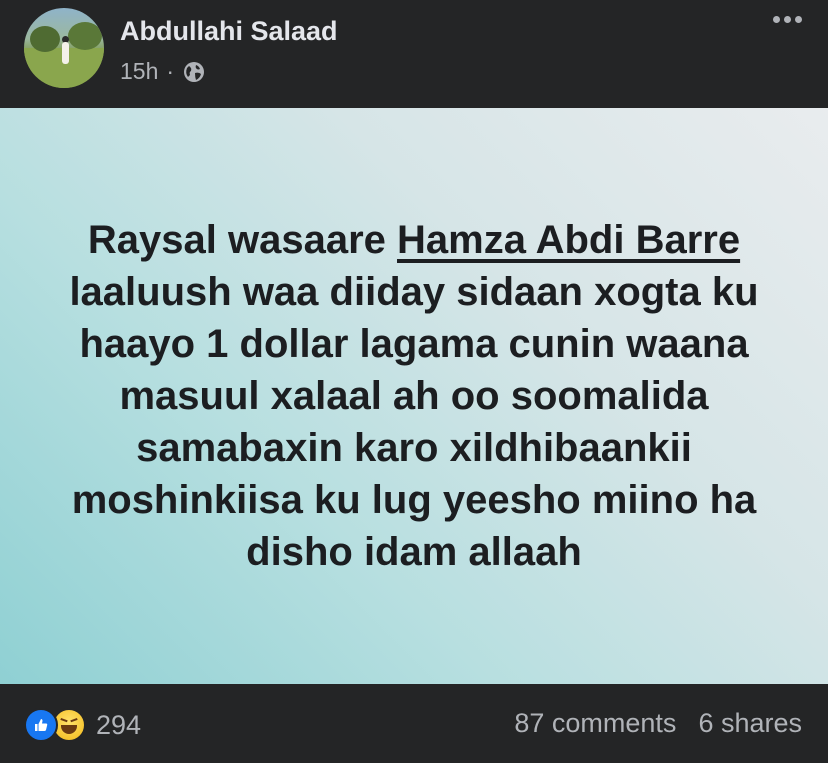 Image resolution: width=828 pixels, height=763 pixels. What do you see at coordinates (414, 54) in the screenshot?
I see `post-header: Abdullahi Salaad 15h ·` at bounding box center [414, 54].